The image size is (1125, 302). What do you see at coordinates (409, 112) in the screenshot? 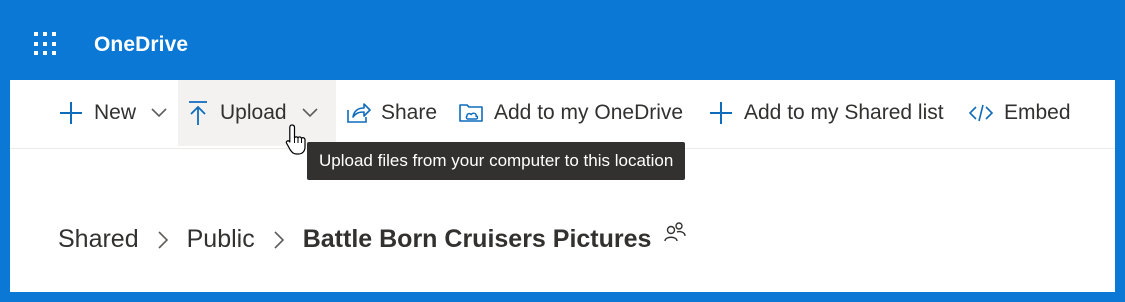
I see `share-label: Share` at bounding box center [409, 112].